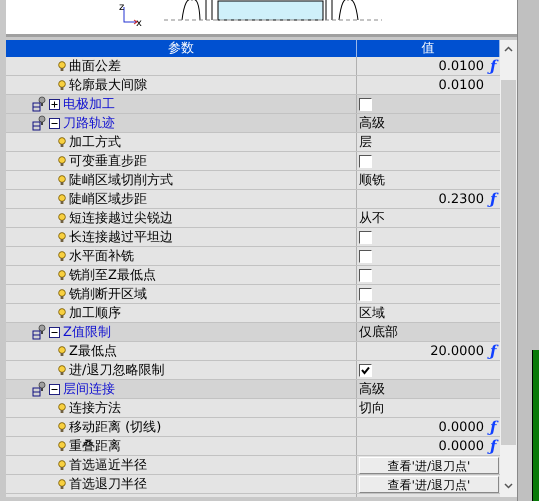 Image resolution: width=539 pixels, height=501 pixels. Describe the element at coordinates (108, 484) in the screenshot. I see `parameter-label: 首选退刀半径` at that location.